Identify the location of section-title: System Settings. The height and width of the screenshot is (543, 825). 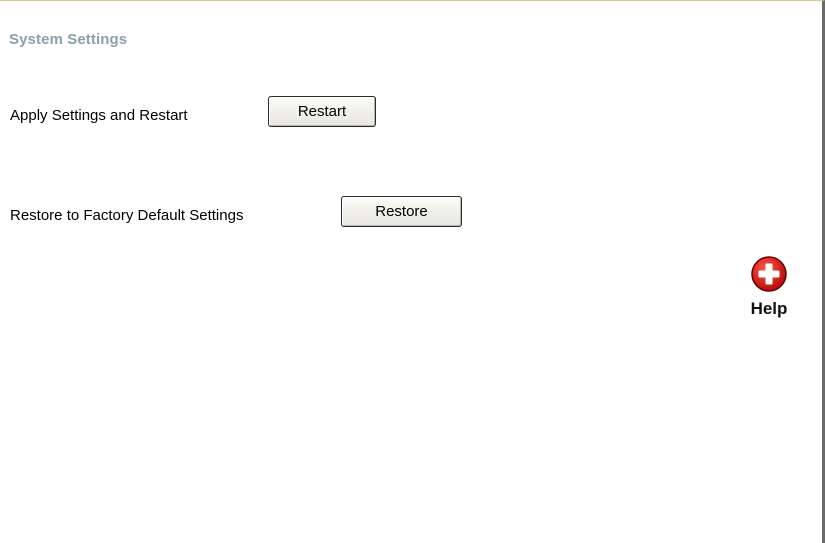
(68, 39).